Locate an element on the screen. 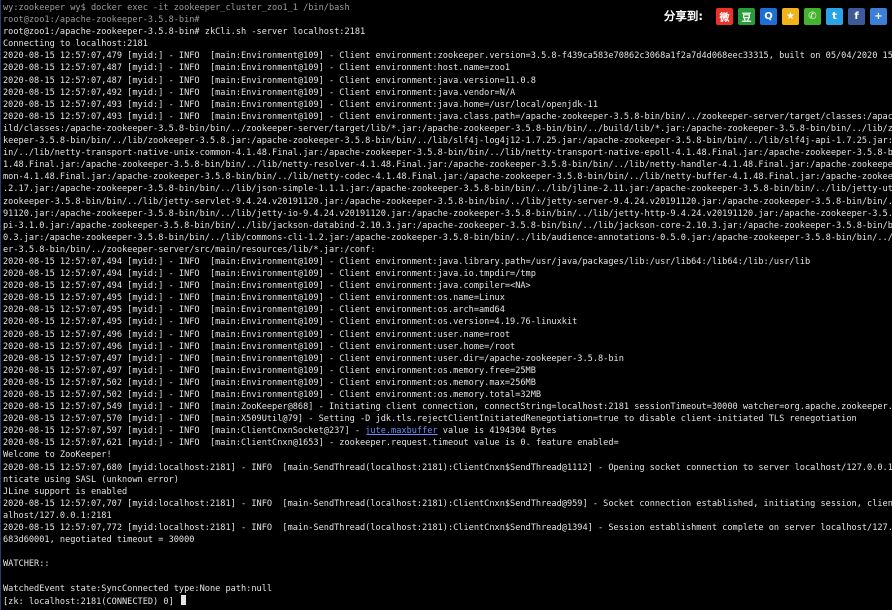  terminal-line: WATCHER:: is located at coordinates (447, 564).